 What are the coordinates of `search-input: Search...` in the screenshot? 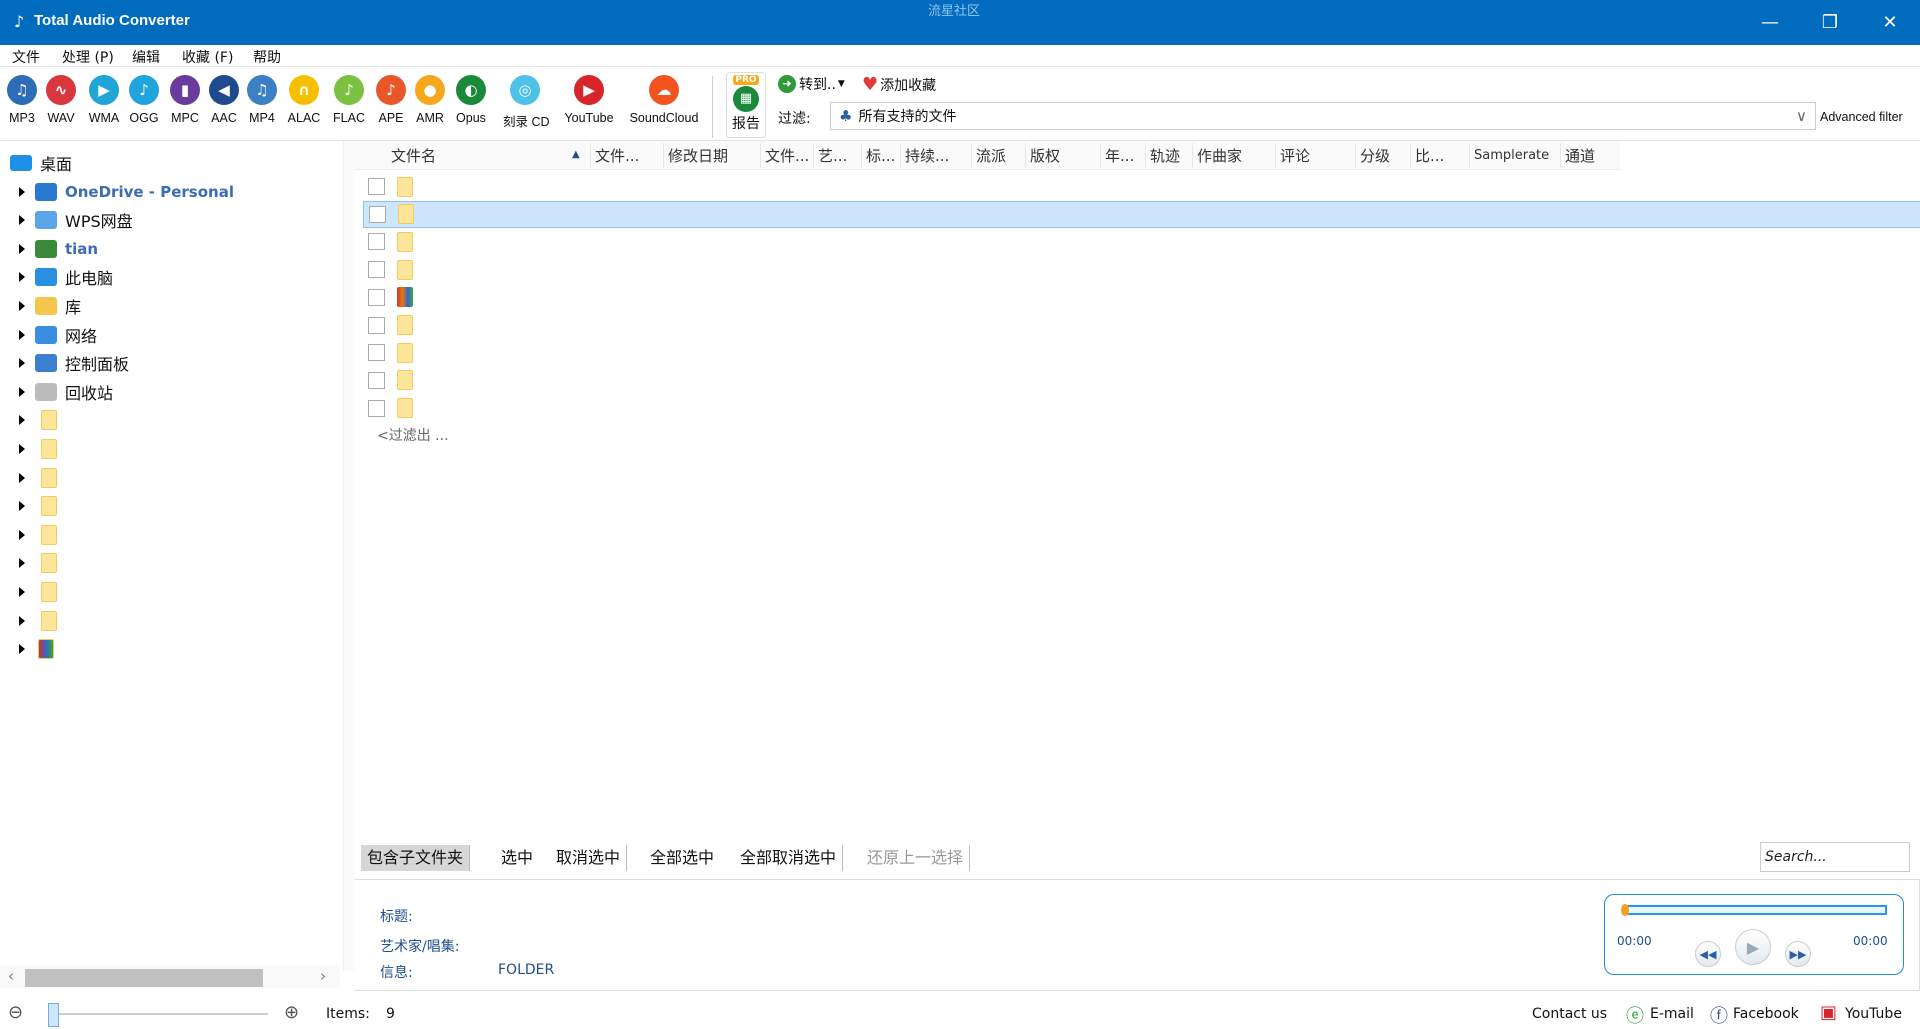 It's located at (1835, 857).